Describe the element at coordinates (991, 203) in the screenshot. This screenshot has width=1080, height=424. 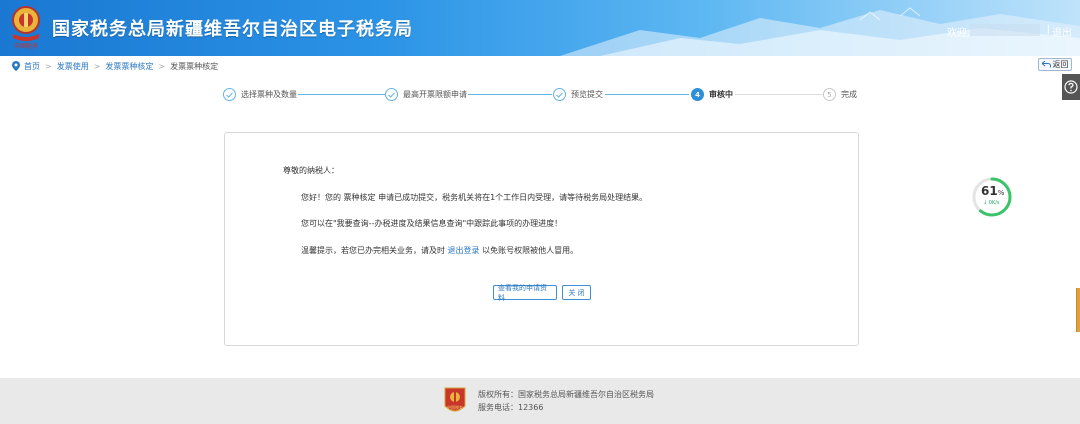
I see `gauge-speed: ↓ 0K/s` at that location.